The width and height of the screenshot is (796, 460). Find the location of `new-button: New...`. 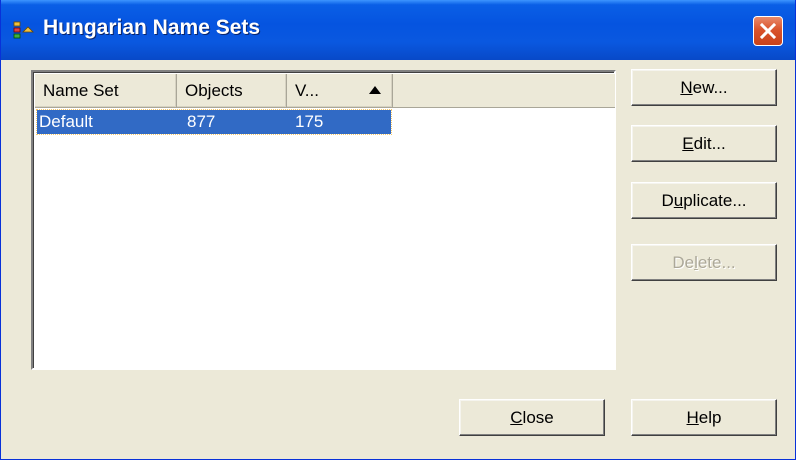

new-button: New... is located at coordinates (704, 87).